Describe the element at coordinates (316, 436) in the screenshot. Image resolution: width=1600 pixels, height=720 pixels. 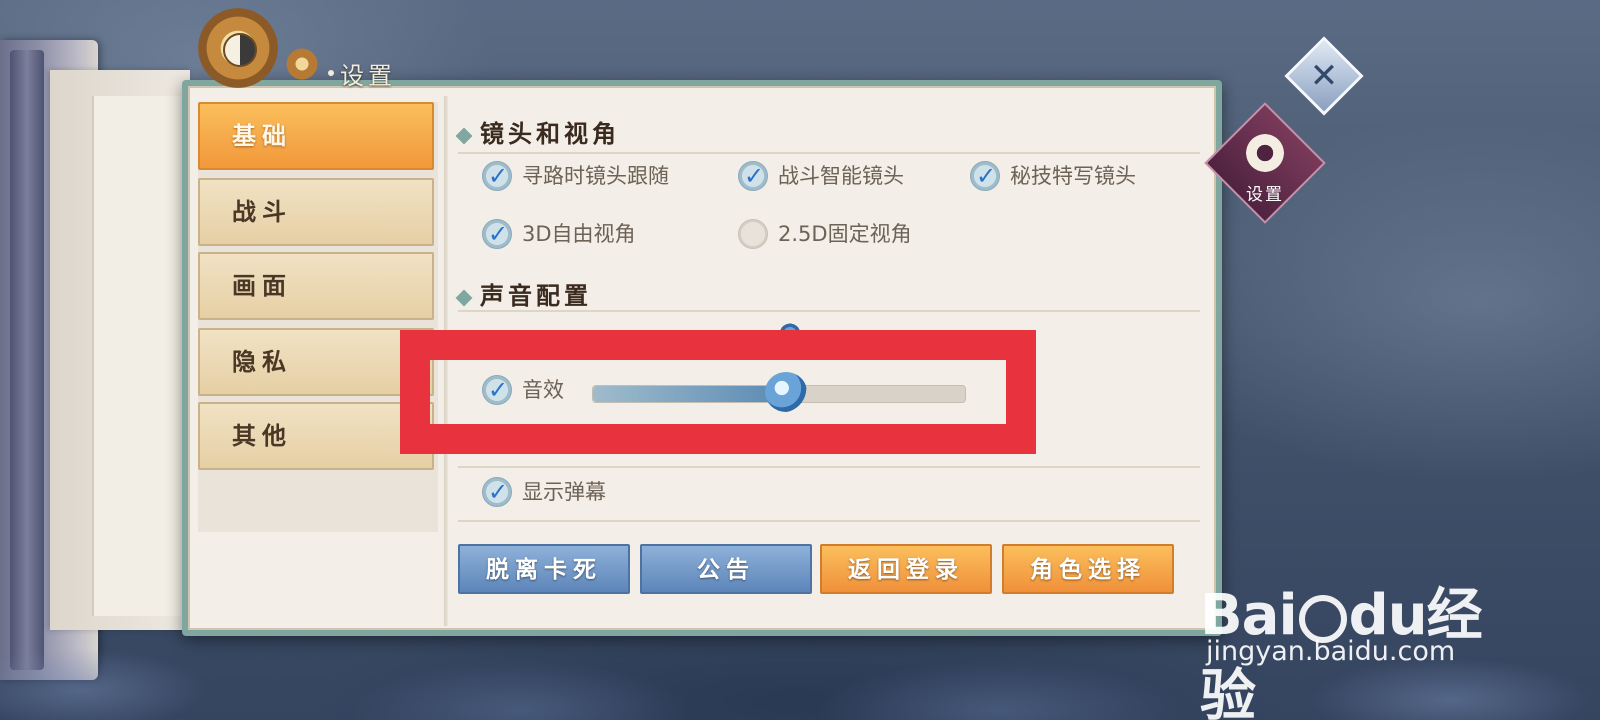
I see `tab-other: 其他` at that location.